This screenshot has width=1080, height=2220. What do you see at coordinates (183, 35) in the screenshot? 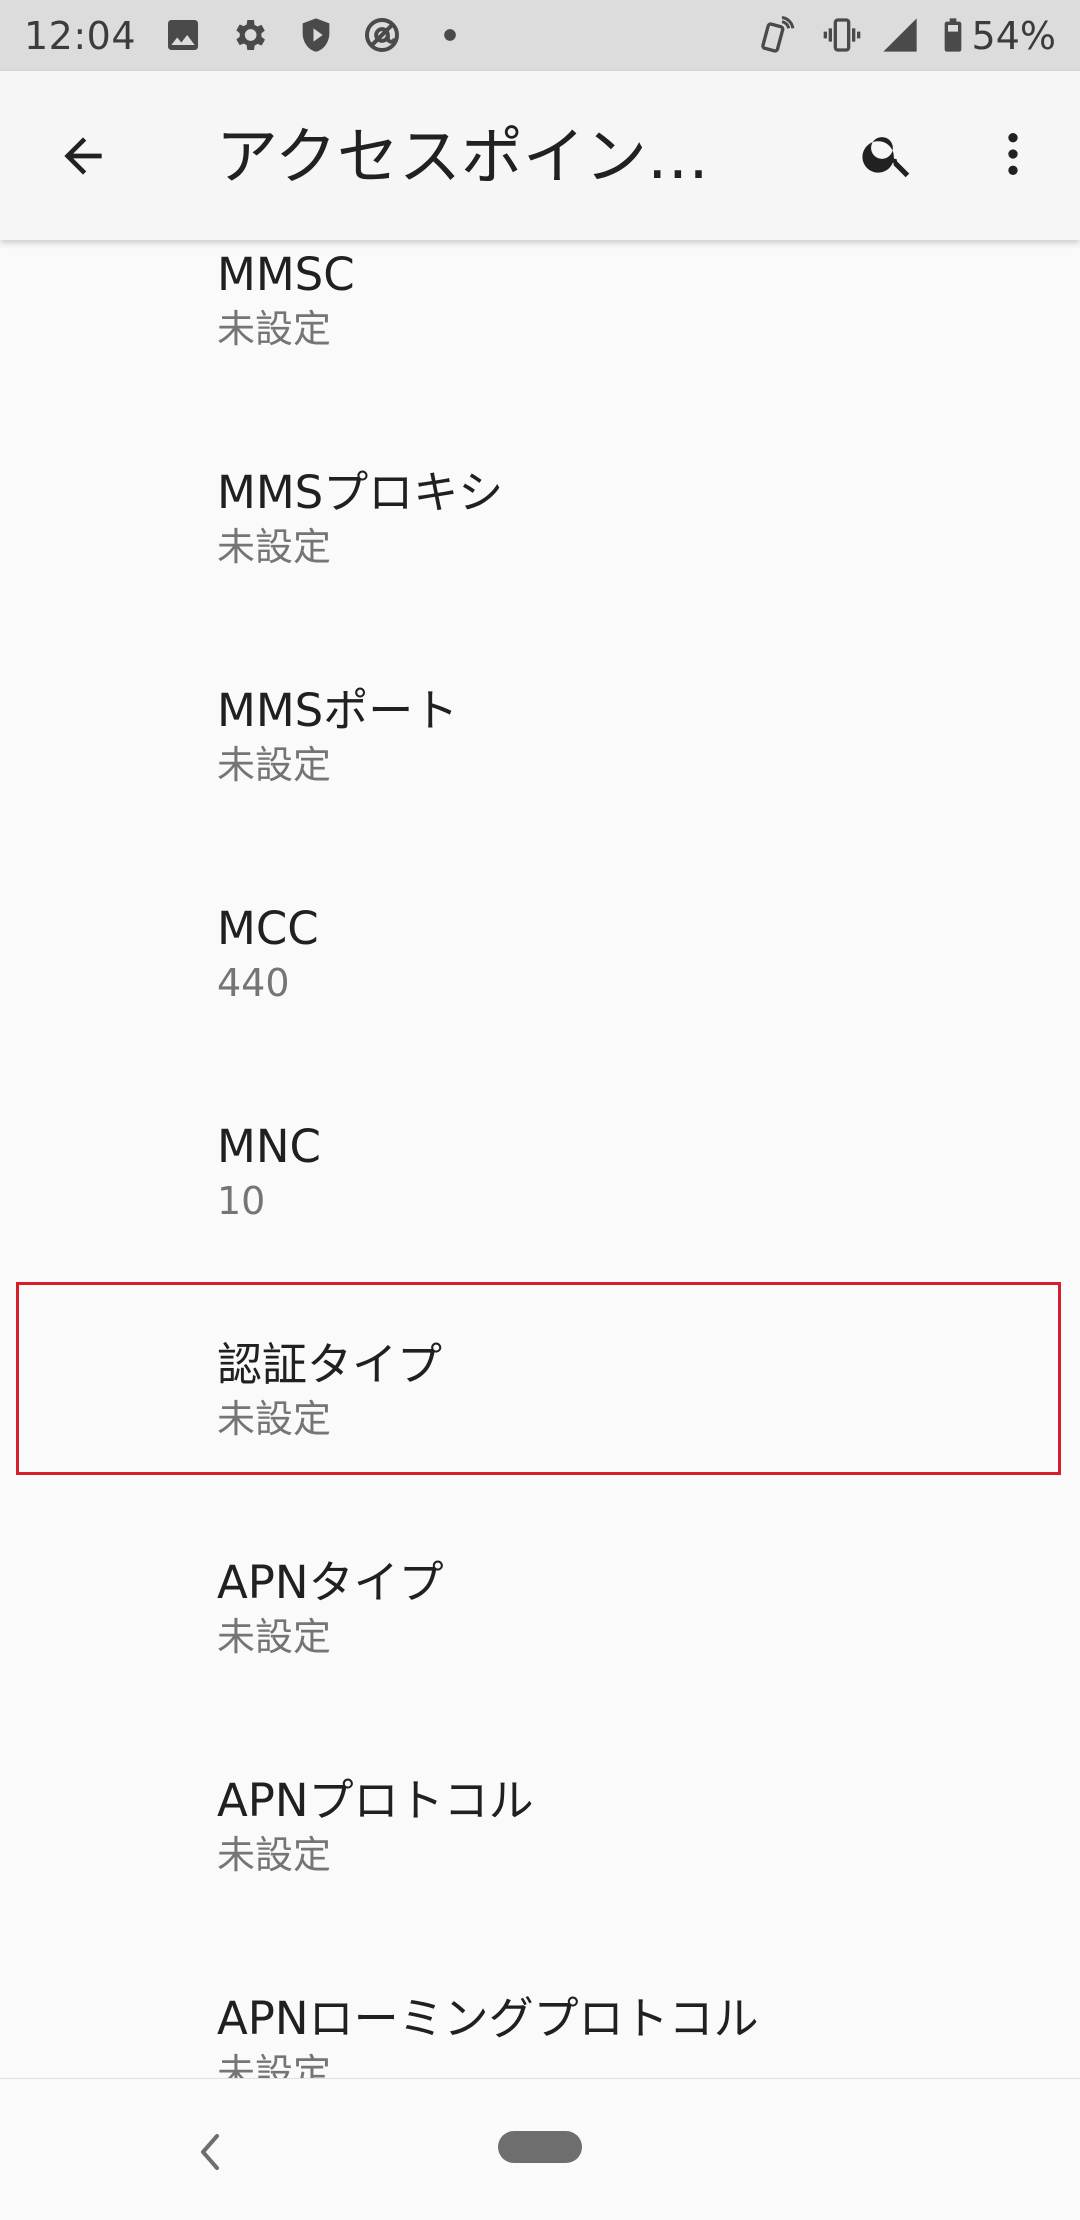
I see `image-icon` at bounding box center [183, 35].